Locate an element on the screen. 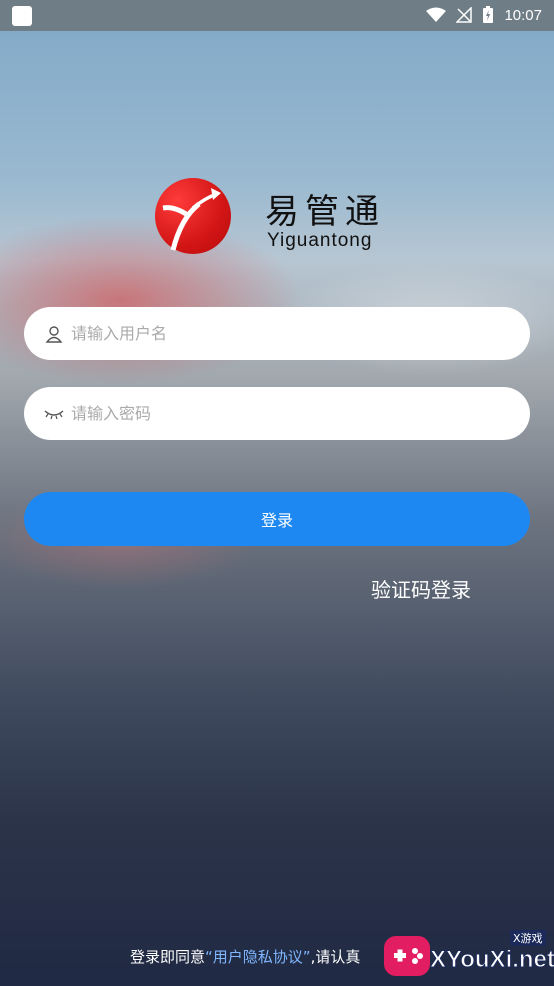  app-name-en: Yiguantong is located at coordinates (320, 240).